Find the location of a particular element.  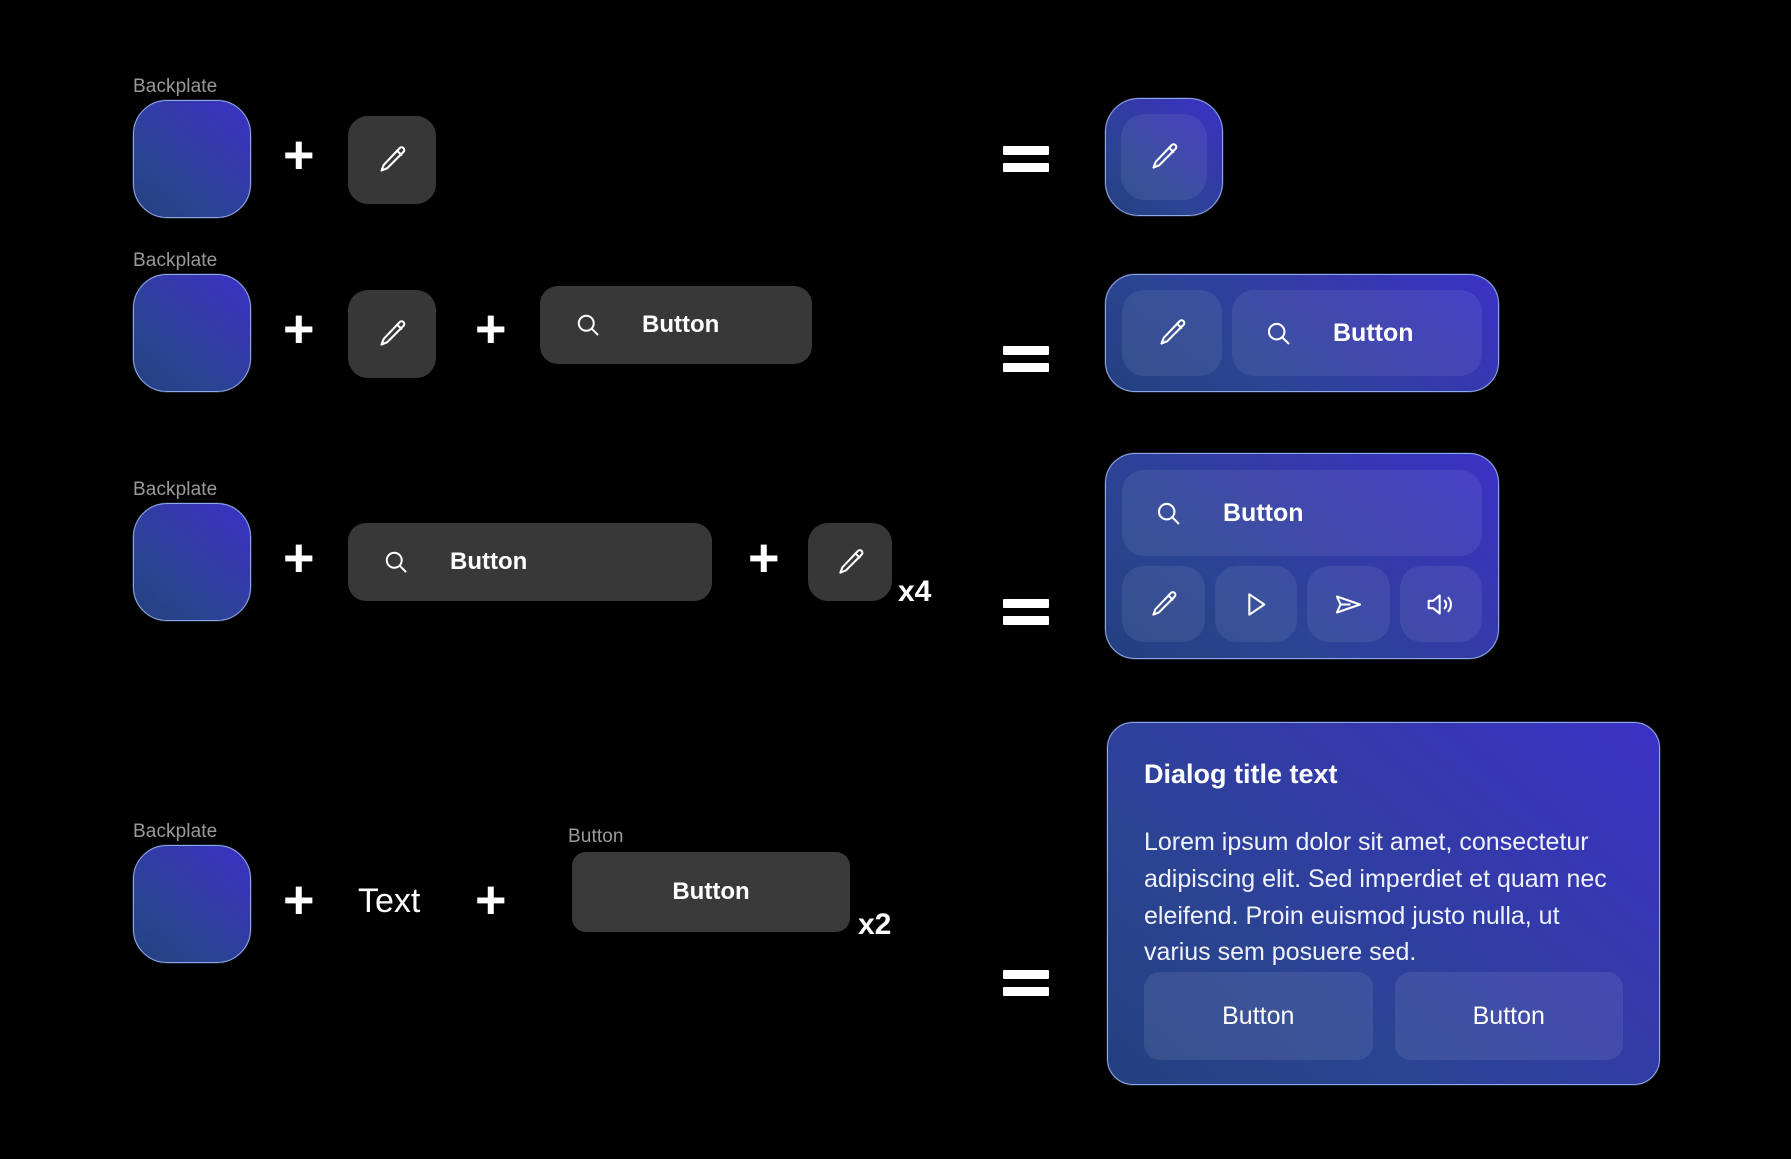

operator-plus-row4-1: + is located at coordinates (299, 900).